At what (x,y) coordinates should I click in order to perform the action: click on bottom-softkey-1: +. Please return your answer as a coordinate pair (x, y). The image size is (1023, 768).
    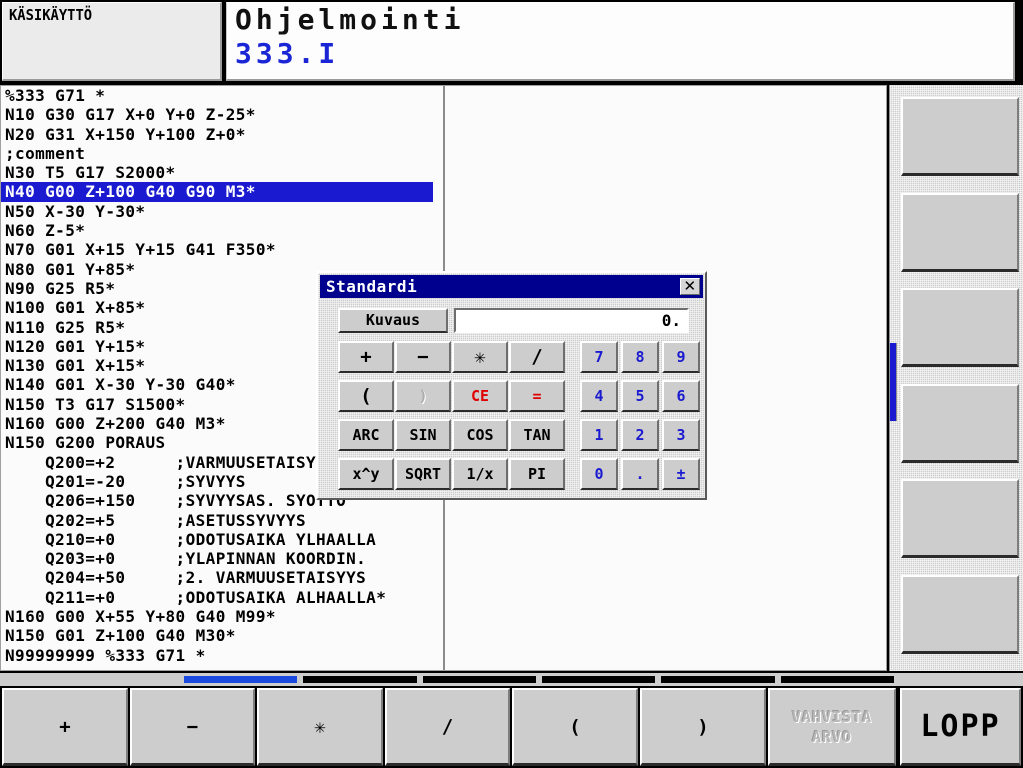
    Looking at the image, I should click on (65, 727).